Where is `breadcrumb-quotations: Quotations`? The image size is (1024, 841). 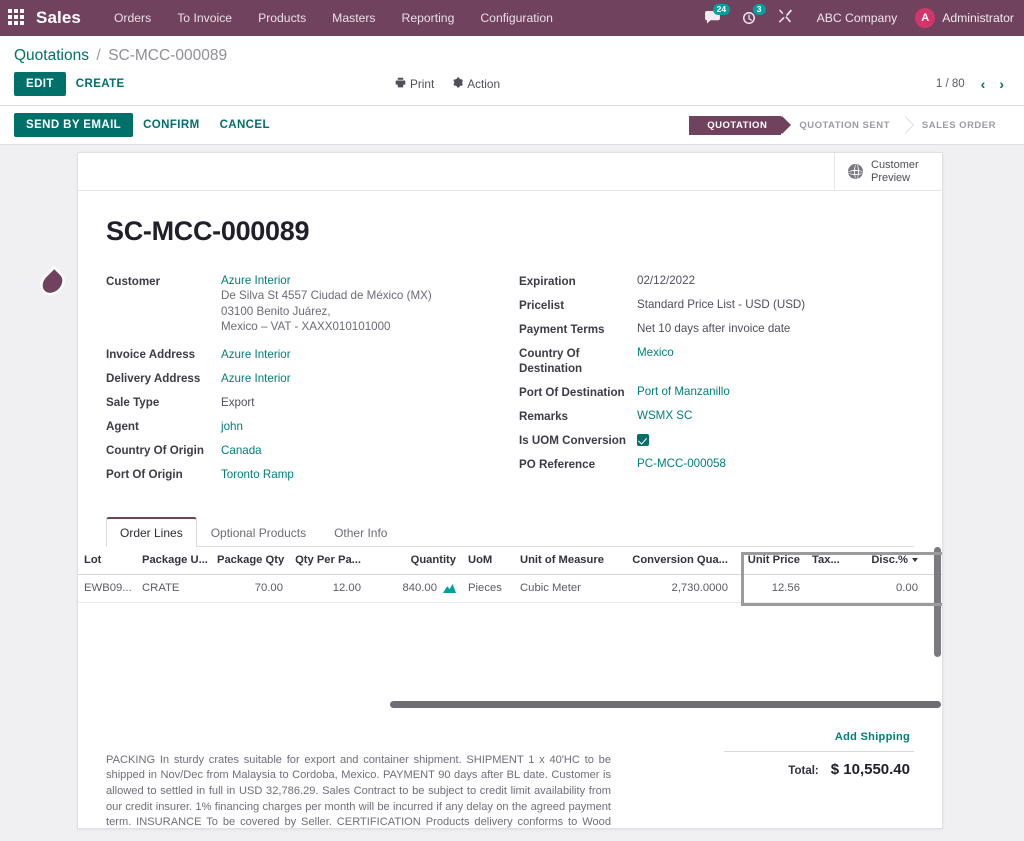 breadcrumb-quotations: Quotations is located at coordinates (51, 55).